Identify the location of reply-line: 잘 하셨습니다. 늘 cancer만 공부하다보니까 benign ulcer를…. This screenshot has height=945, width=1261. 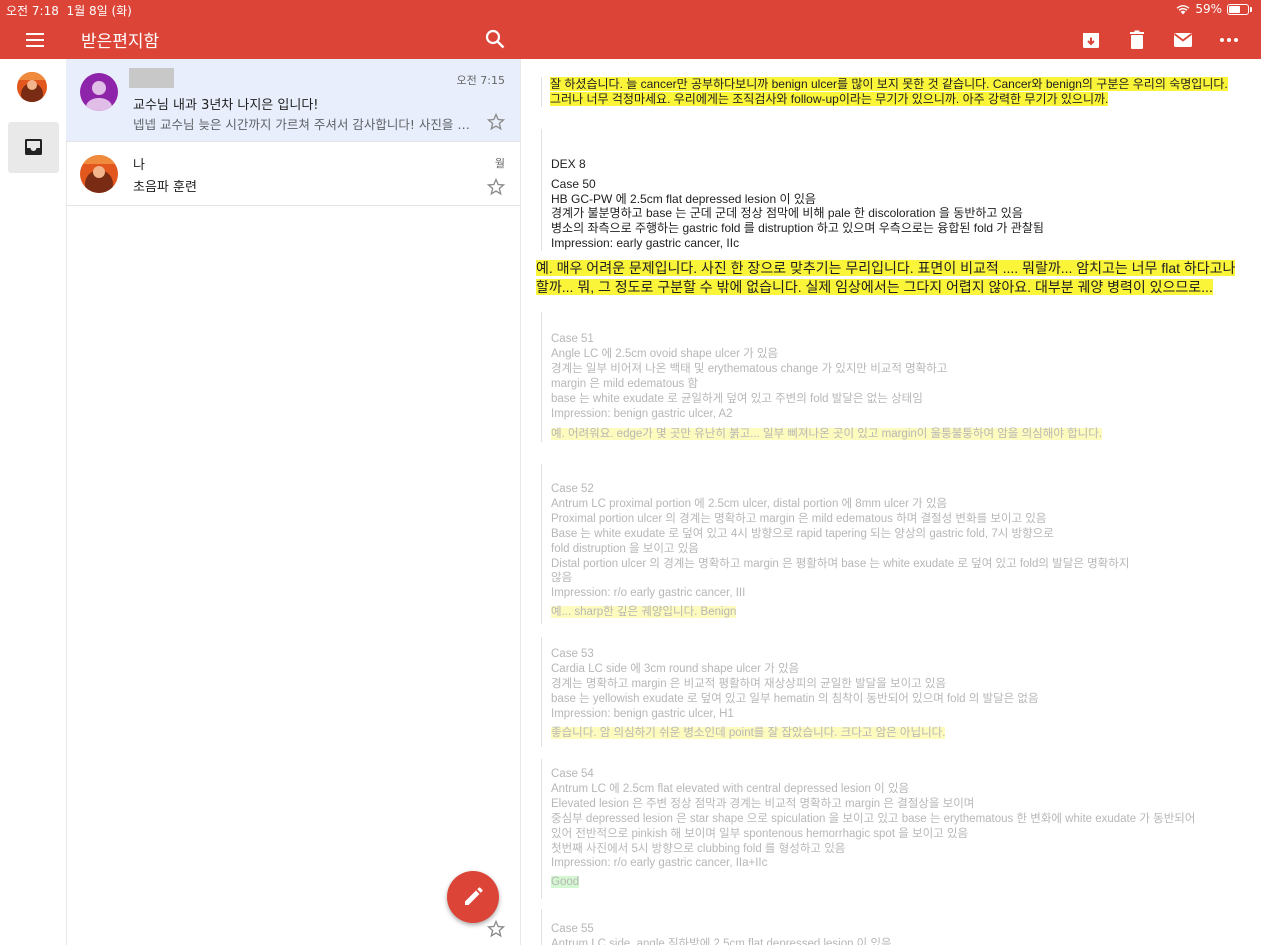
(889, 84).